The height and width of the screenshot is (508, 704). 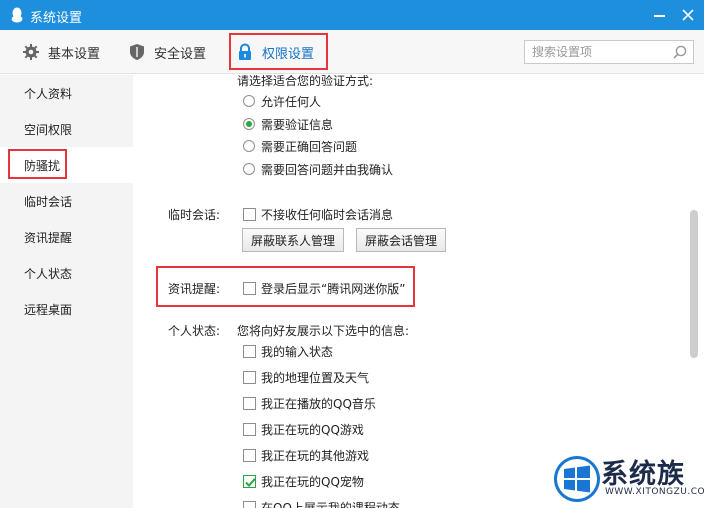 What do you see at coordinates (401, 240) in the screenshot?
I see `block-sessions-button: 屏蔽会话管理` at bounding box center [401, 240].